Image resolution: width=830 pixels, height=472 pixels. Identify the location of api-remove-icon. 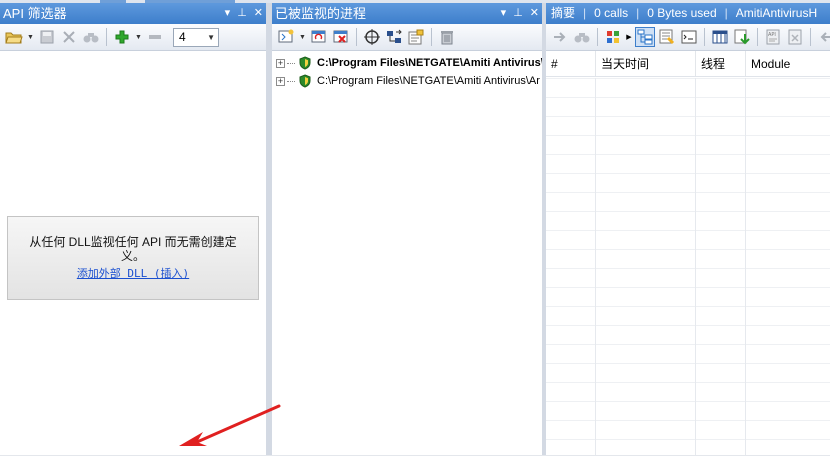
(795, 37).